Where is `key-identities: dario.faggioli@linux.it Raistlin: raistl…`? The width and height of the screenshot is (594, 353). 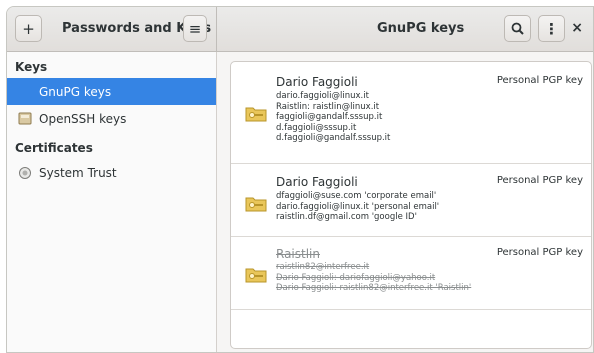 key-identities: dario.faggioli@linux.it Raistlin: raistl… is located at coordinates (333, 117).